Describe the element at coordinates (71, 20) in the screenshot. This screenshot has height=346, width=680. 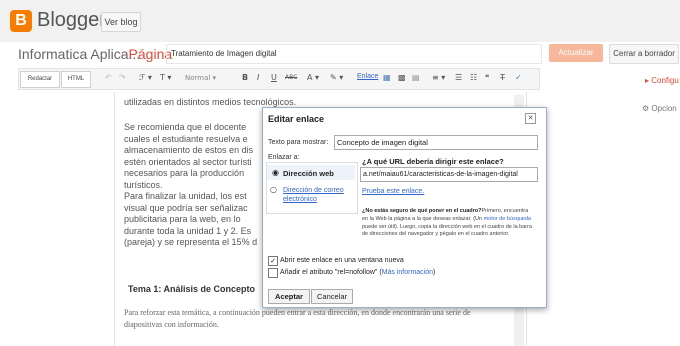
I see `app-name: Blogger` at that location.